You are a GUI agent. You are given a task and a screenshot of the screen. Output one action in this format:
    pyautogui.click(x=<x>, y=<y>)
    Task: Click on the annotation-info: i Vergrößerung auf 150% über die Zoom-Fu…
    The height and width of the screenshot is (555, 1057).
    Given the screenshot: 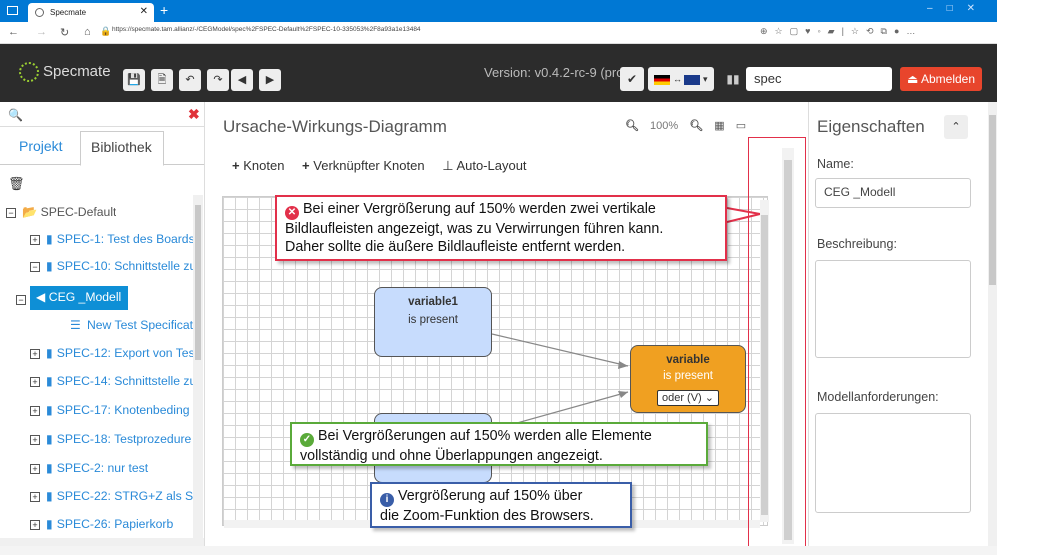 What is the action you would take?
    pyautogui.click(x=501, y=505)
    